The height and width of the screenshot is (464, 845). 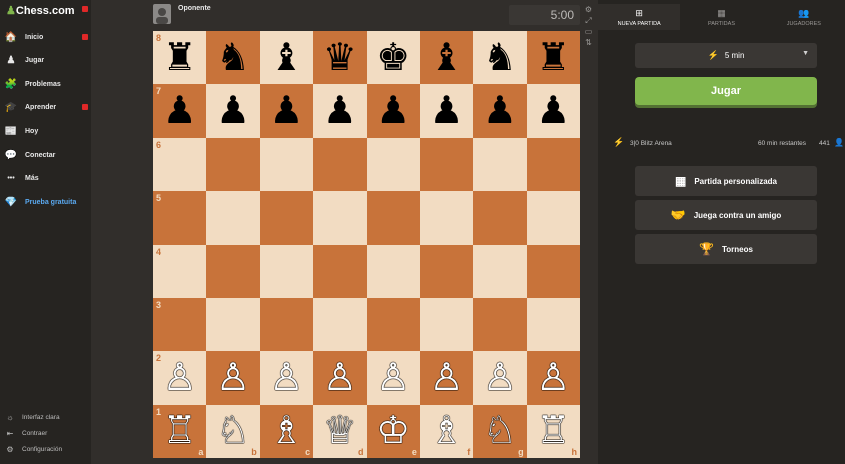 I want to click on chess-piece-h7: ♟, so click(x=553, y=110).